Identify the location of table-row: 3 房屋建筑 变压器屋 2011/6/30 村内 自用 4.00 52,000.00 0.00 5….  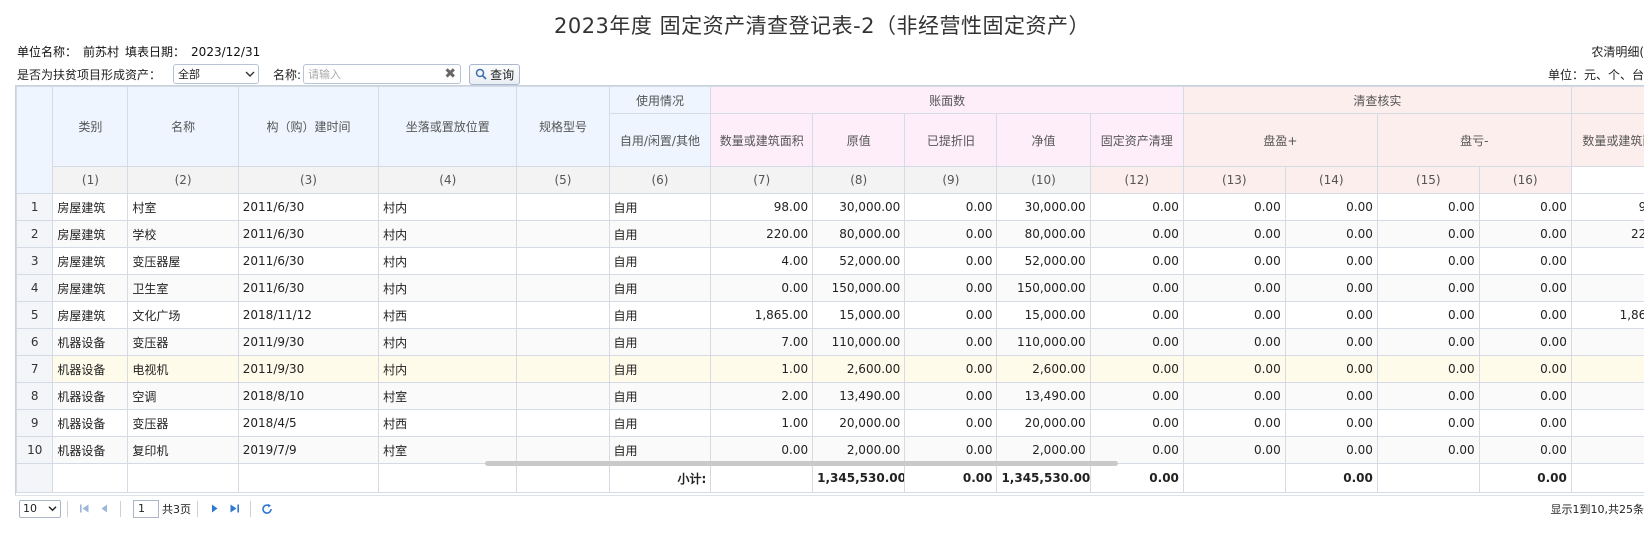
(830, 261).